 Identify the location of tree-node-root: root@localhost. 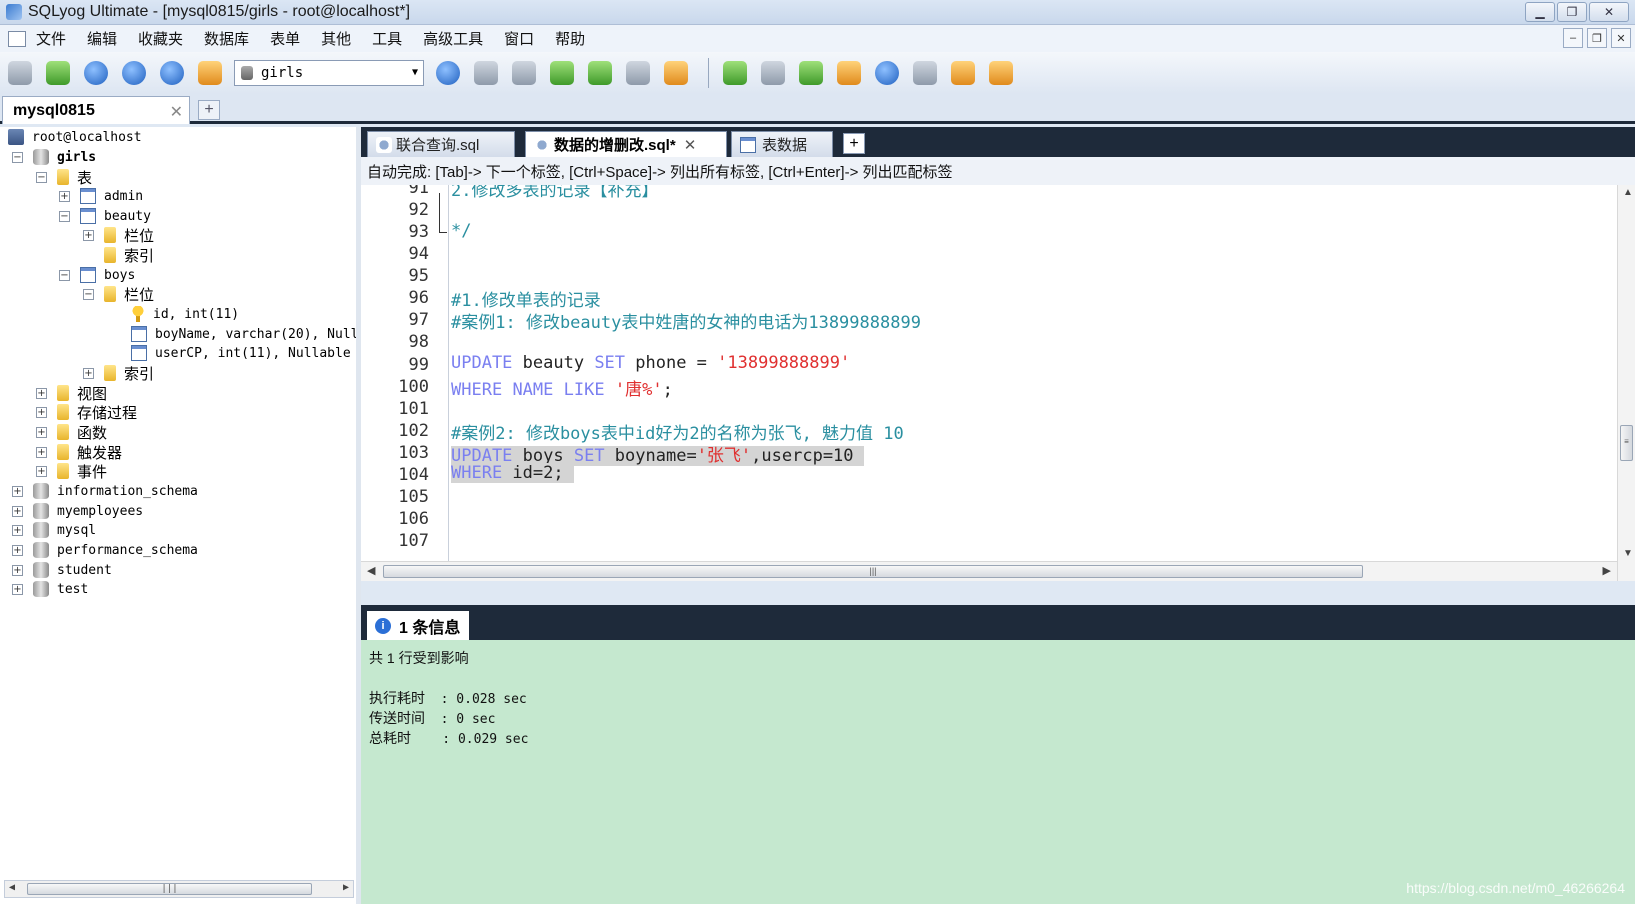
(75, 137).